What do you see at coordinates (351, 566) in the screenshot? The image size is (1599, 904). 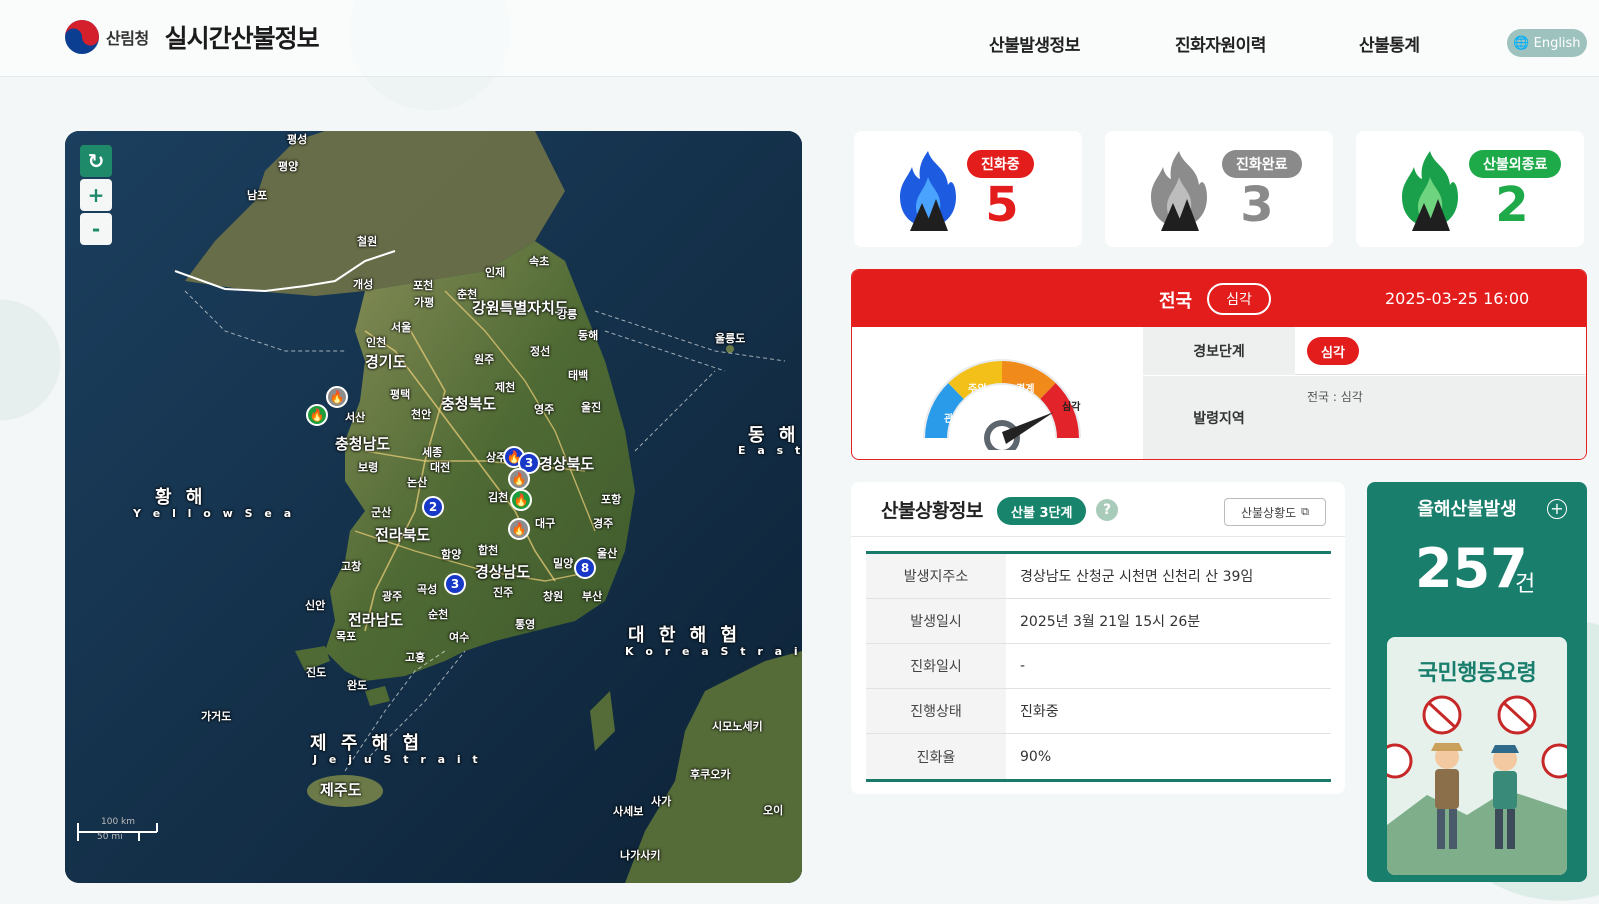 I see `city-label: 고창` at bounding box center [351, 566].